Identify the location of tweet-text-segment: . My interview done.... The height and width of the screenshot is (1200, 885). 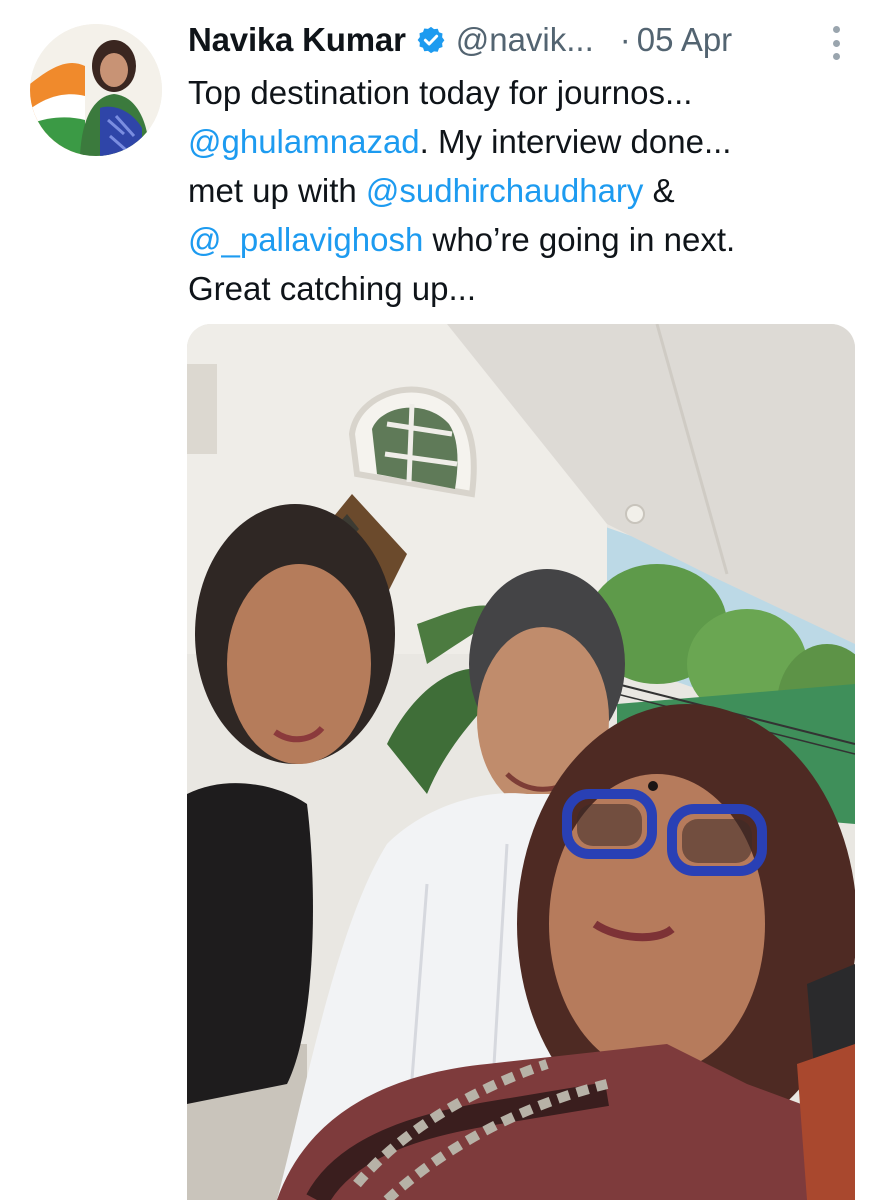
(575, 141).